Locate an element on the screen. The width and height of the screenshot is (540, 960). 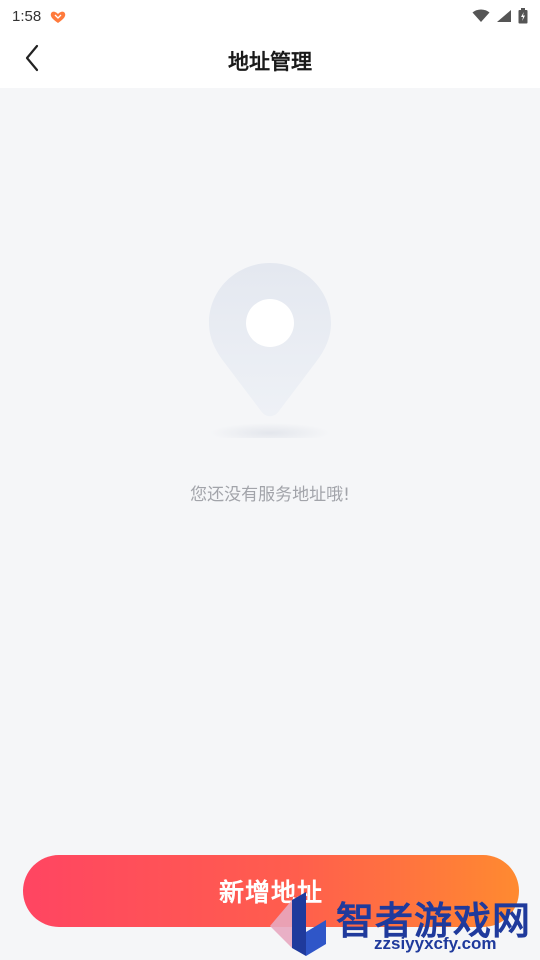
watermark-url: zzsiyyxcfy.com is located at coordinates (435, 943).